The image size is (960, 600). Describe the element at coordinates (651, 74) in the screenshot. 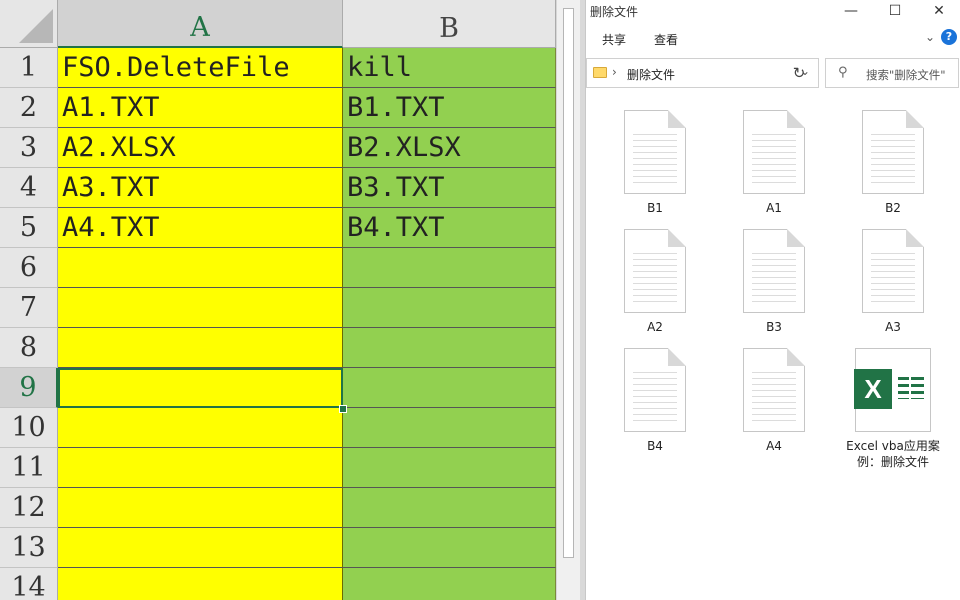

I see `breadcrumb: 删除文件` at that location.